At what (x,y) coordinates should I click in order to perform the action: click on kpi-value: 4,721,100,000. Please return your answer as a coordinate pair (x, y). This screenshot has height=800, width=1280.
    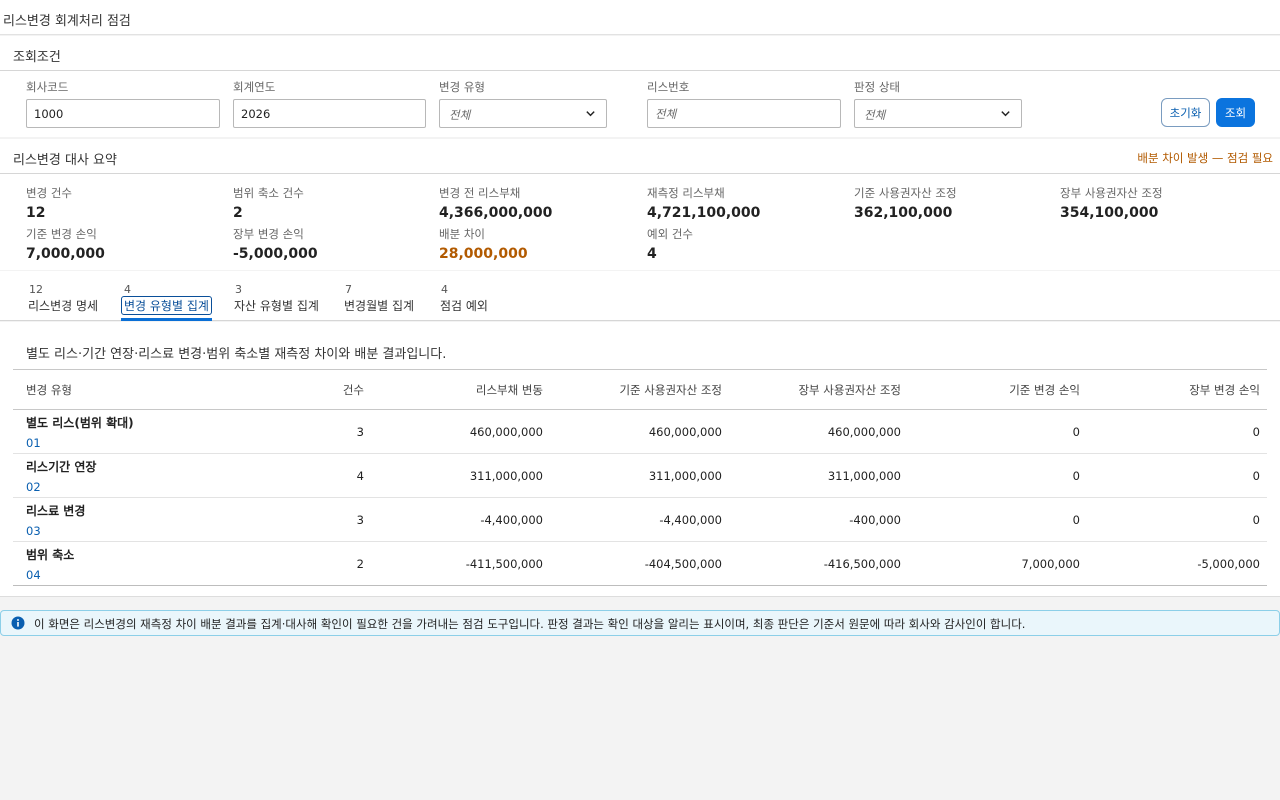
    Looking at the image, I should click on (704, 213).